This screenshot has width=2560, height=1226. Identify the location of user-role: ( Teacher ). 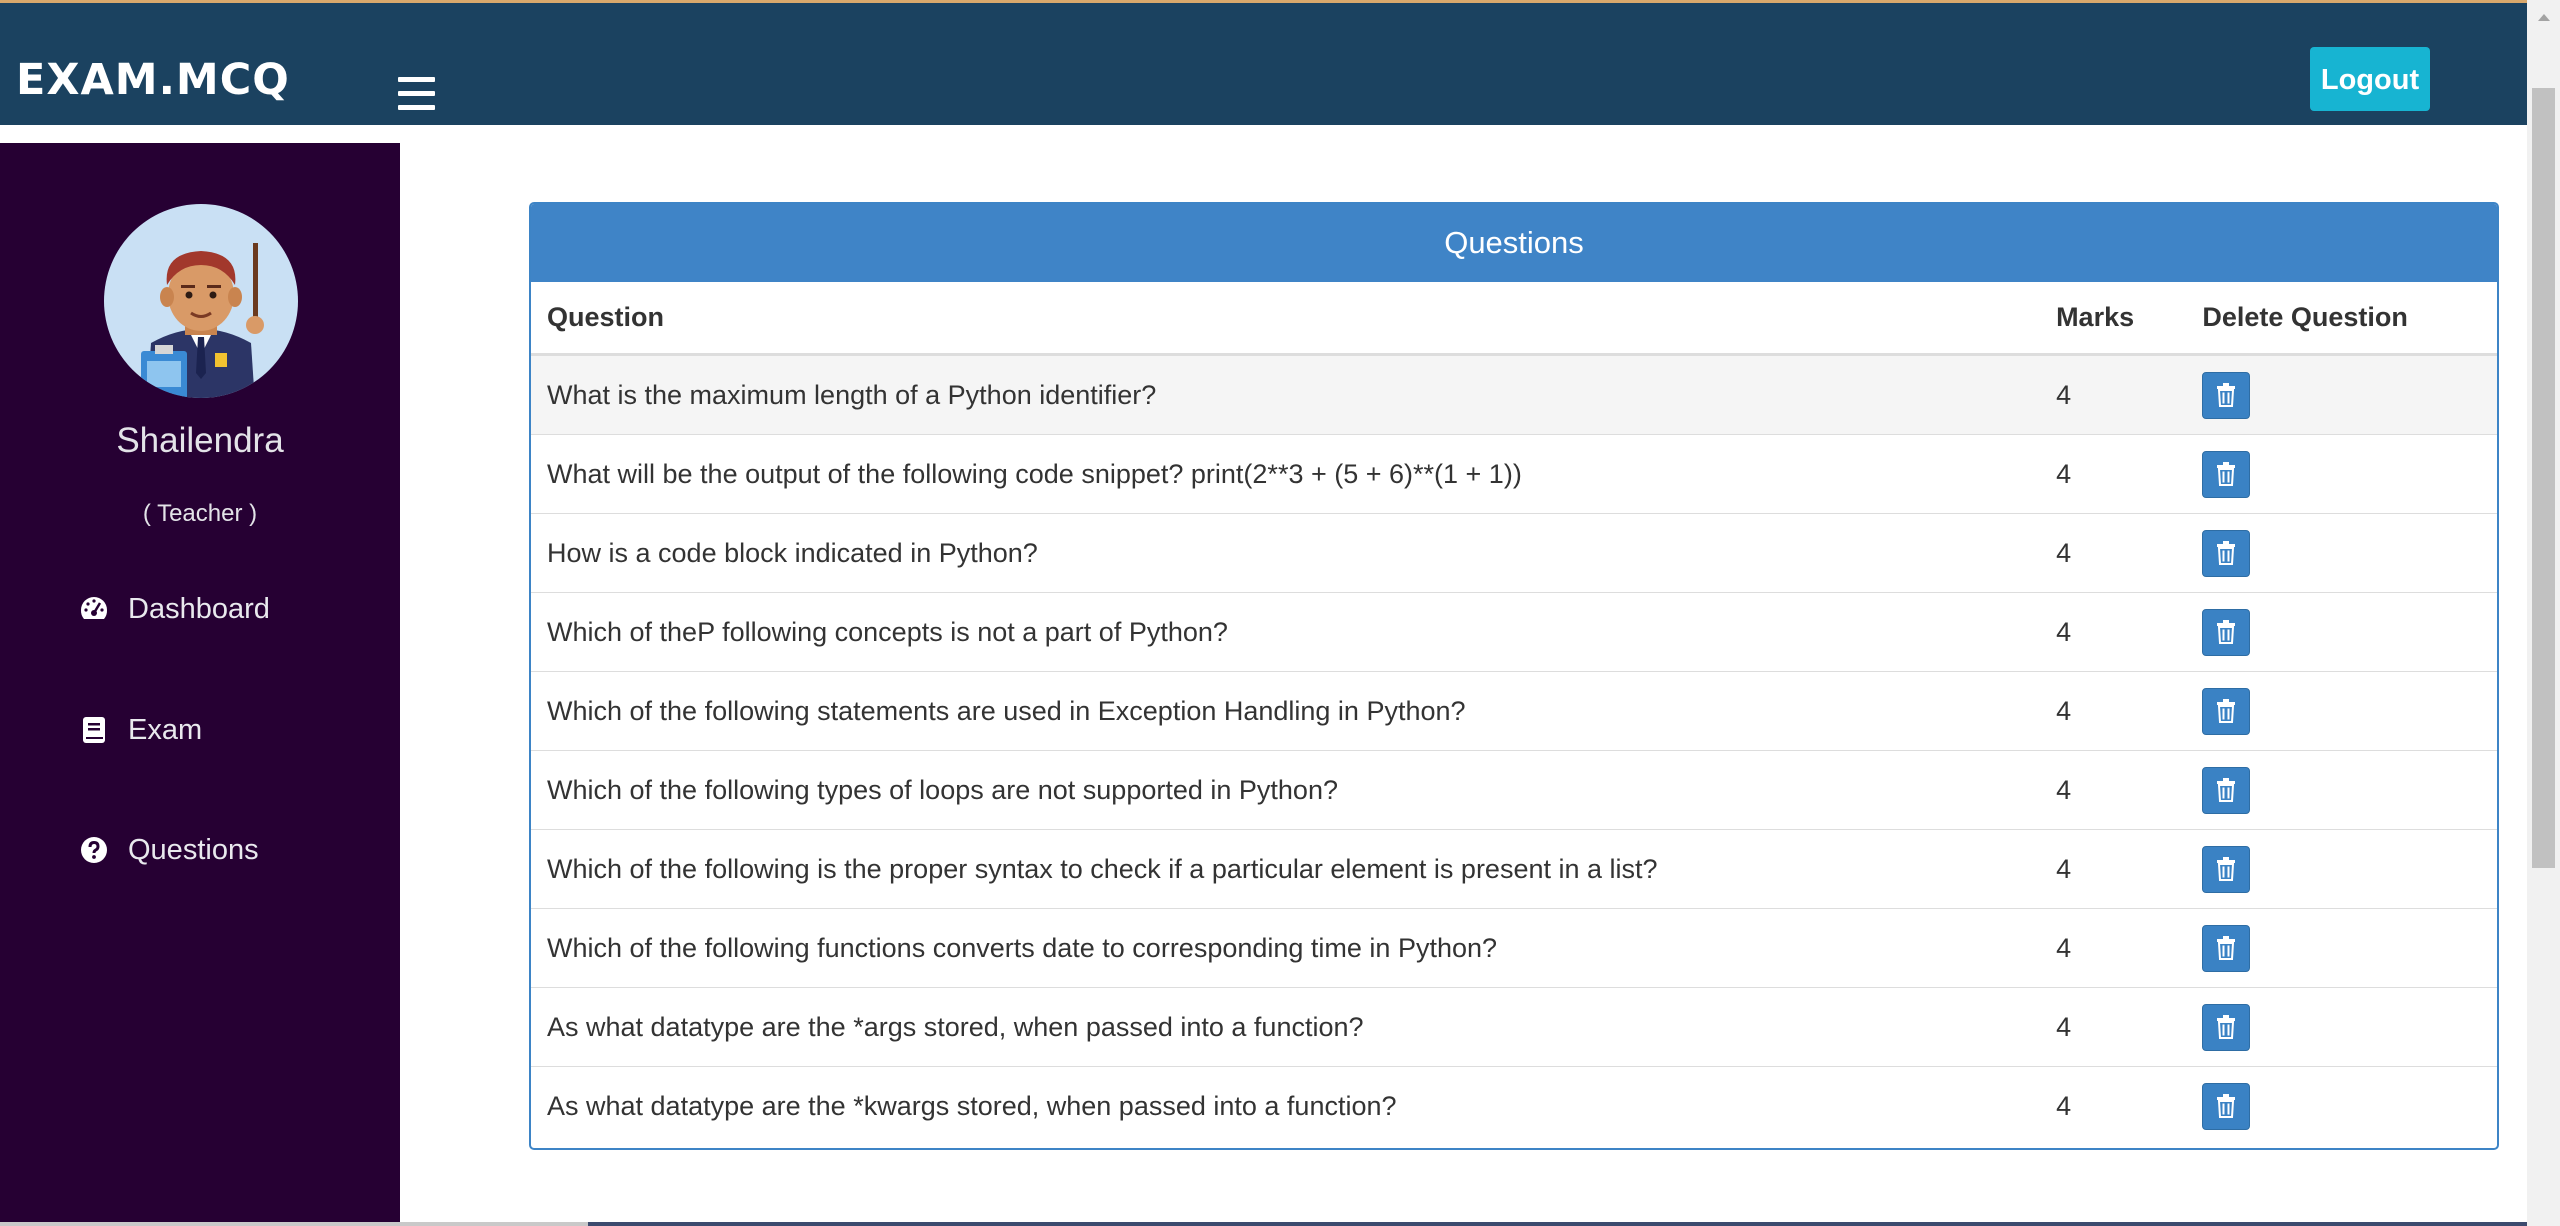
(200, 513).